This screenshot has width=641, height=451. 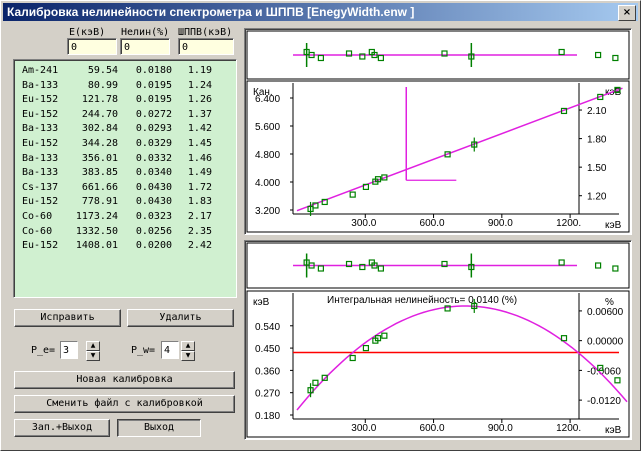 What do you see at coordinates (199, 231) in the screenshot?
I see `list-cell-w: 2.35` at bounding box center [199, 231].